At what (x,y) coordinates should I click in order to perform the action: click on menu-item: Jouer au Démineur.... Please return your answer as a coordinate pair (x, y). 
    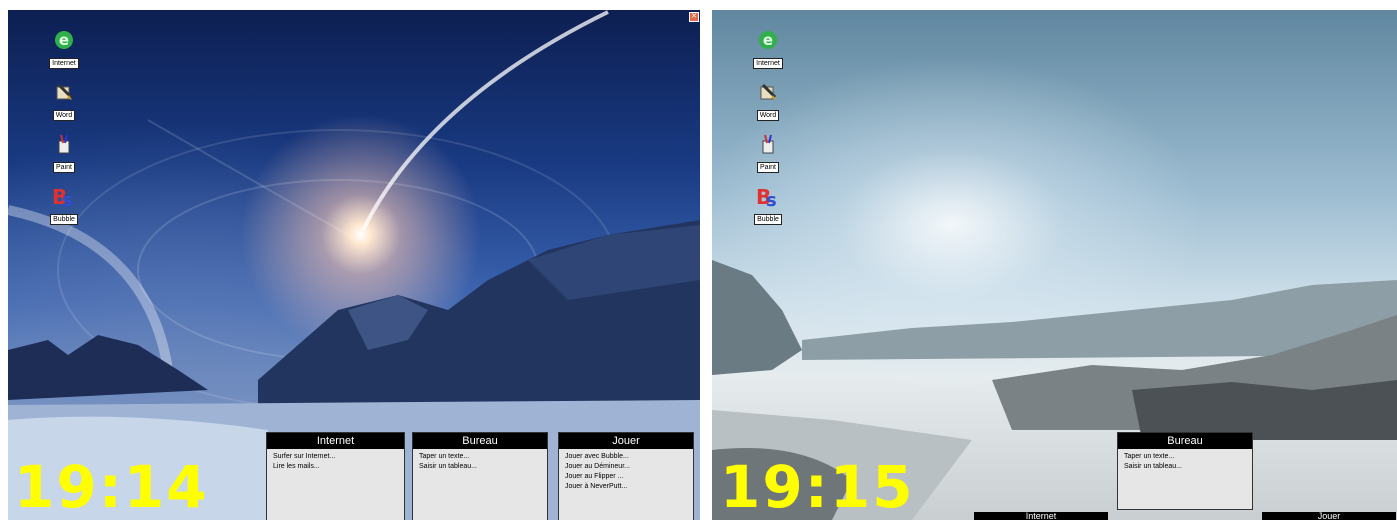
    Looking at the image, I should click on (626, 467).